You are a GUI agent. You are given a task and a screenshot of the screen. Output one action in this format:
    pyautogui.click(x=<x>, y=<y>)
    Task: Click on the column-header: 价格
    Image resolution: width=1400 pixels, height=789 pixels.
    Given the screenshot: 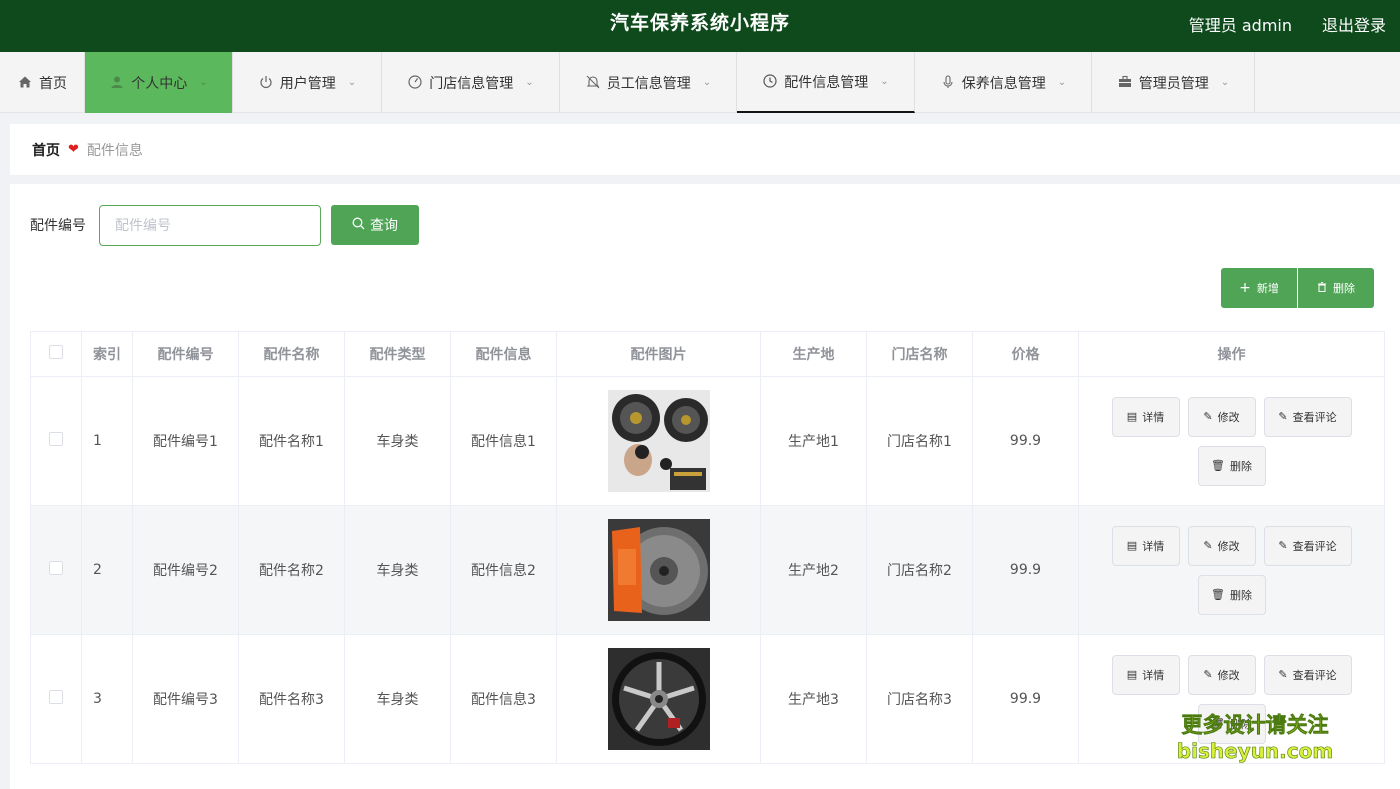 What is the action you would take?
    pyautogui.click(x=1025, y=354)
    